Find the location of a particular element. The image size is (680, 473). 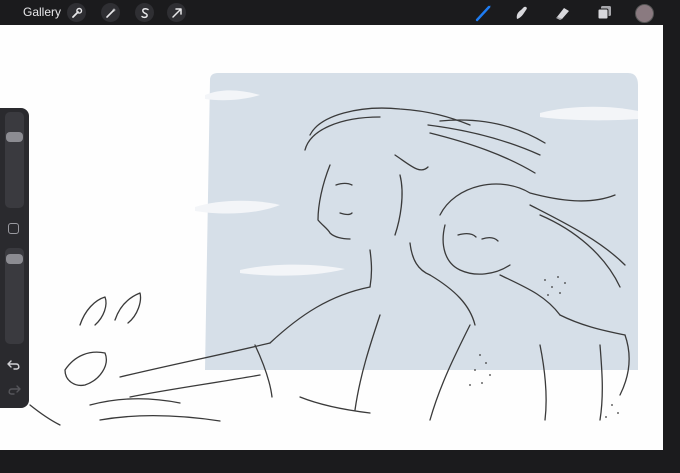

canvas-bottom-margin is located at coordinates (340, 461).